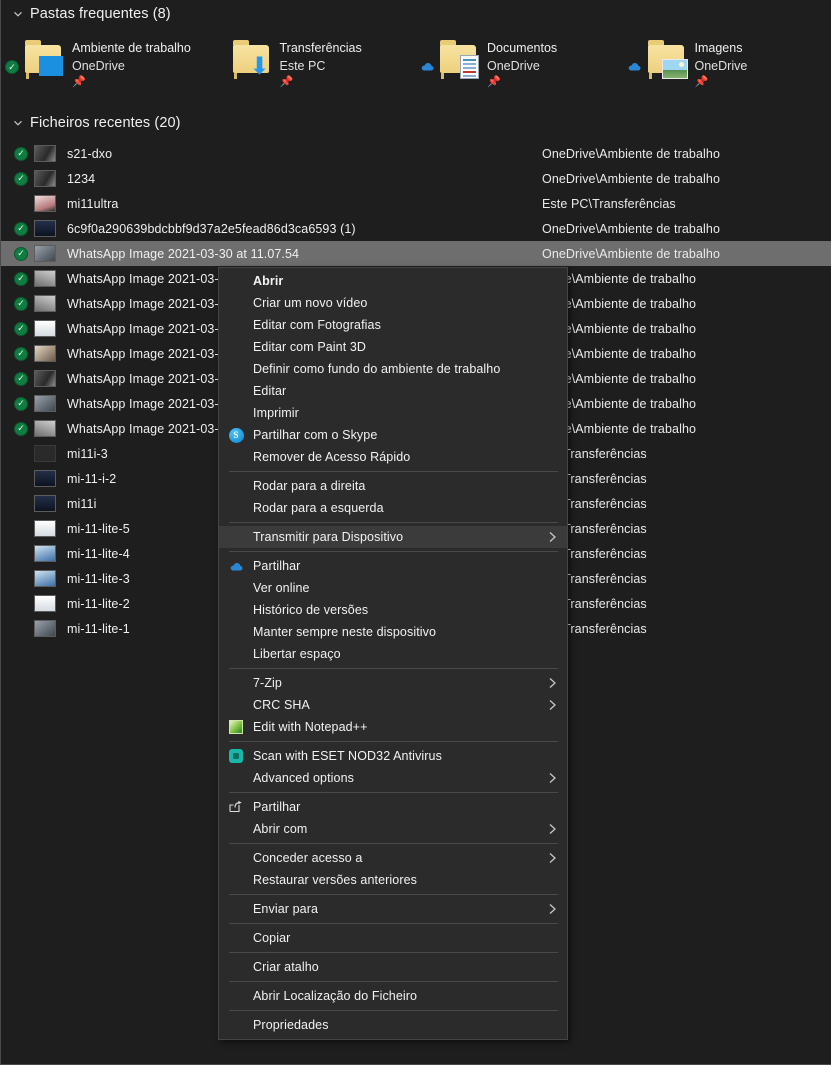 The width and height of the screenshot is (831, 1065). Describe the element at coordinates (393, 858) in the screenshot. I see `menu-item: Conceder acesso a` at that location.